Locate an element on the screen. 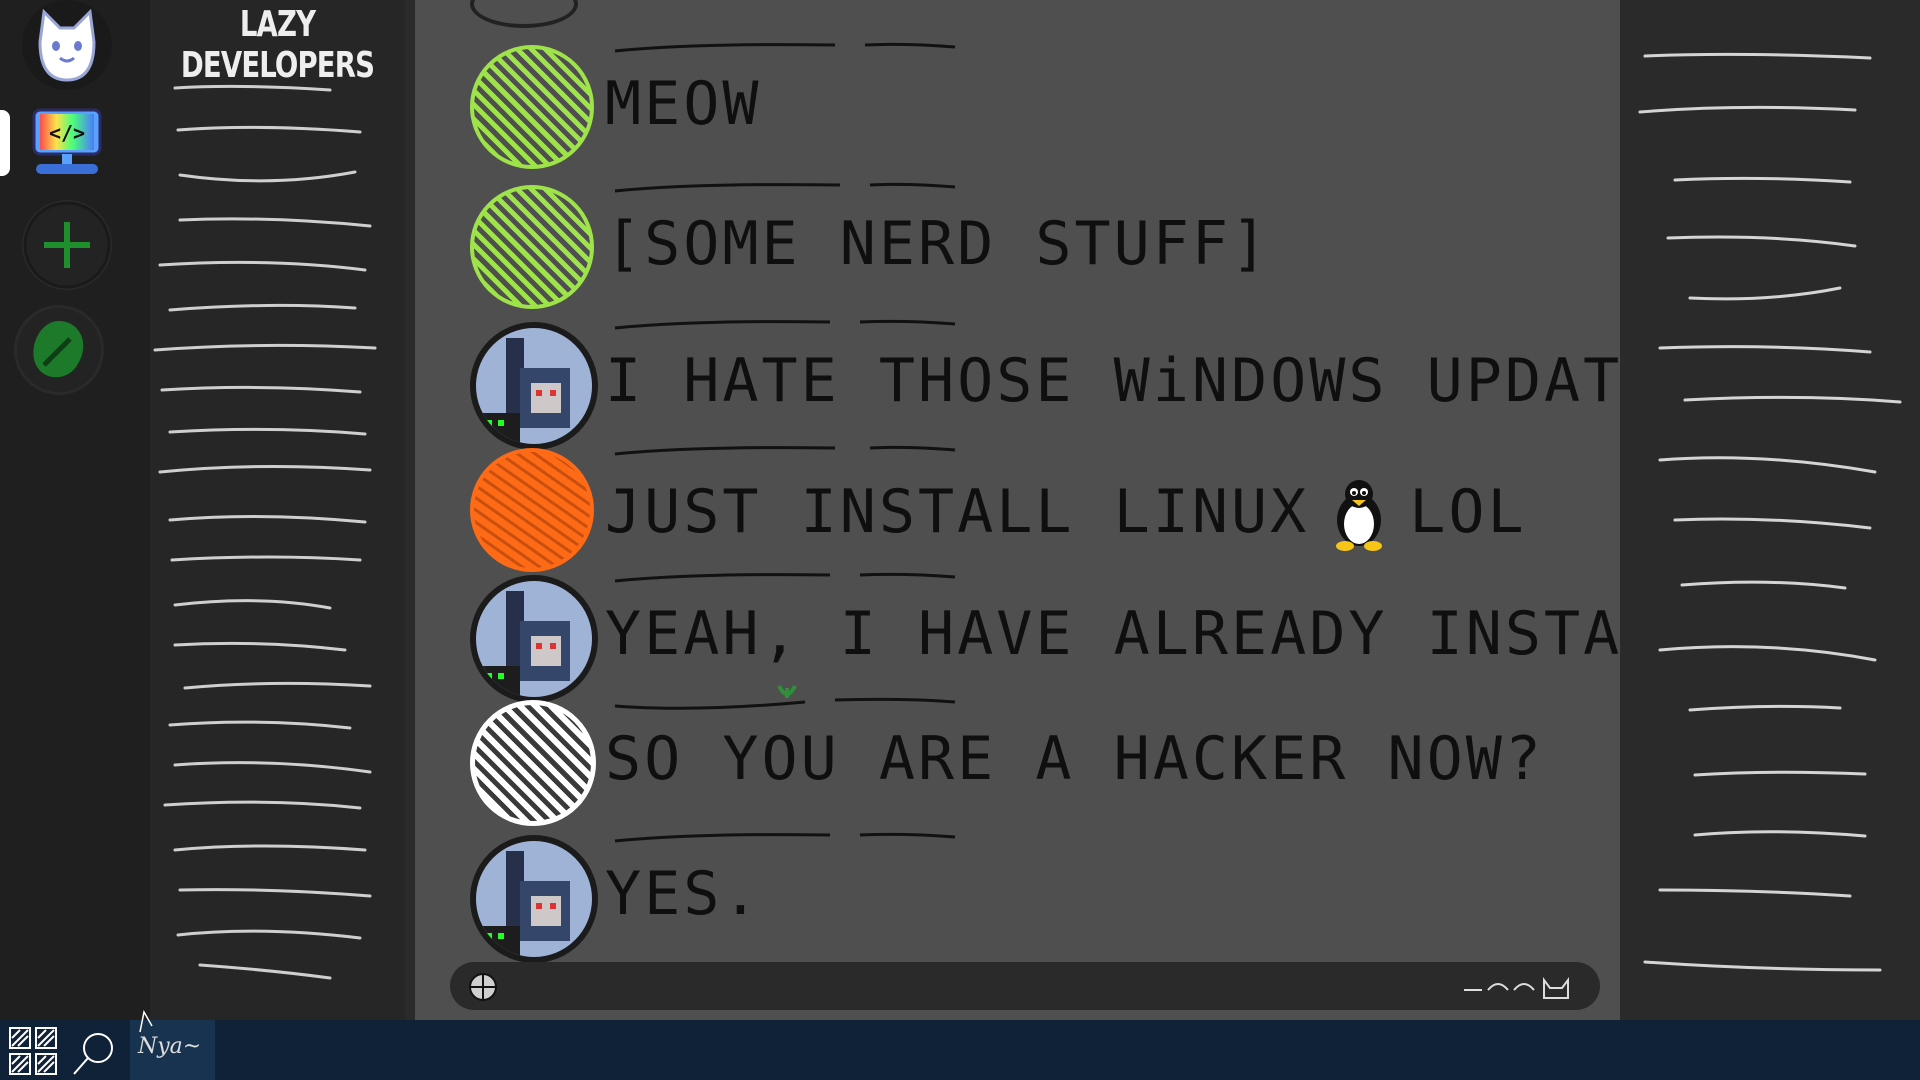  message-text: [SOME NERD STUFF] is located at coordinates (938, 244).